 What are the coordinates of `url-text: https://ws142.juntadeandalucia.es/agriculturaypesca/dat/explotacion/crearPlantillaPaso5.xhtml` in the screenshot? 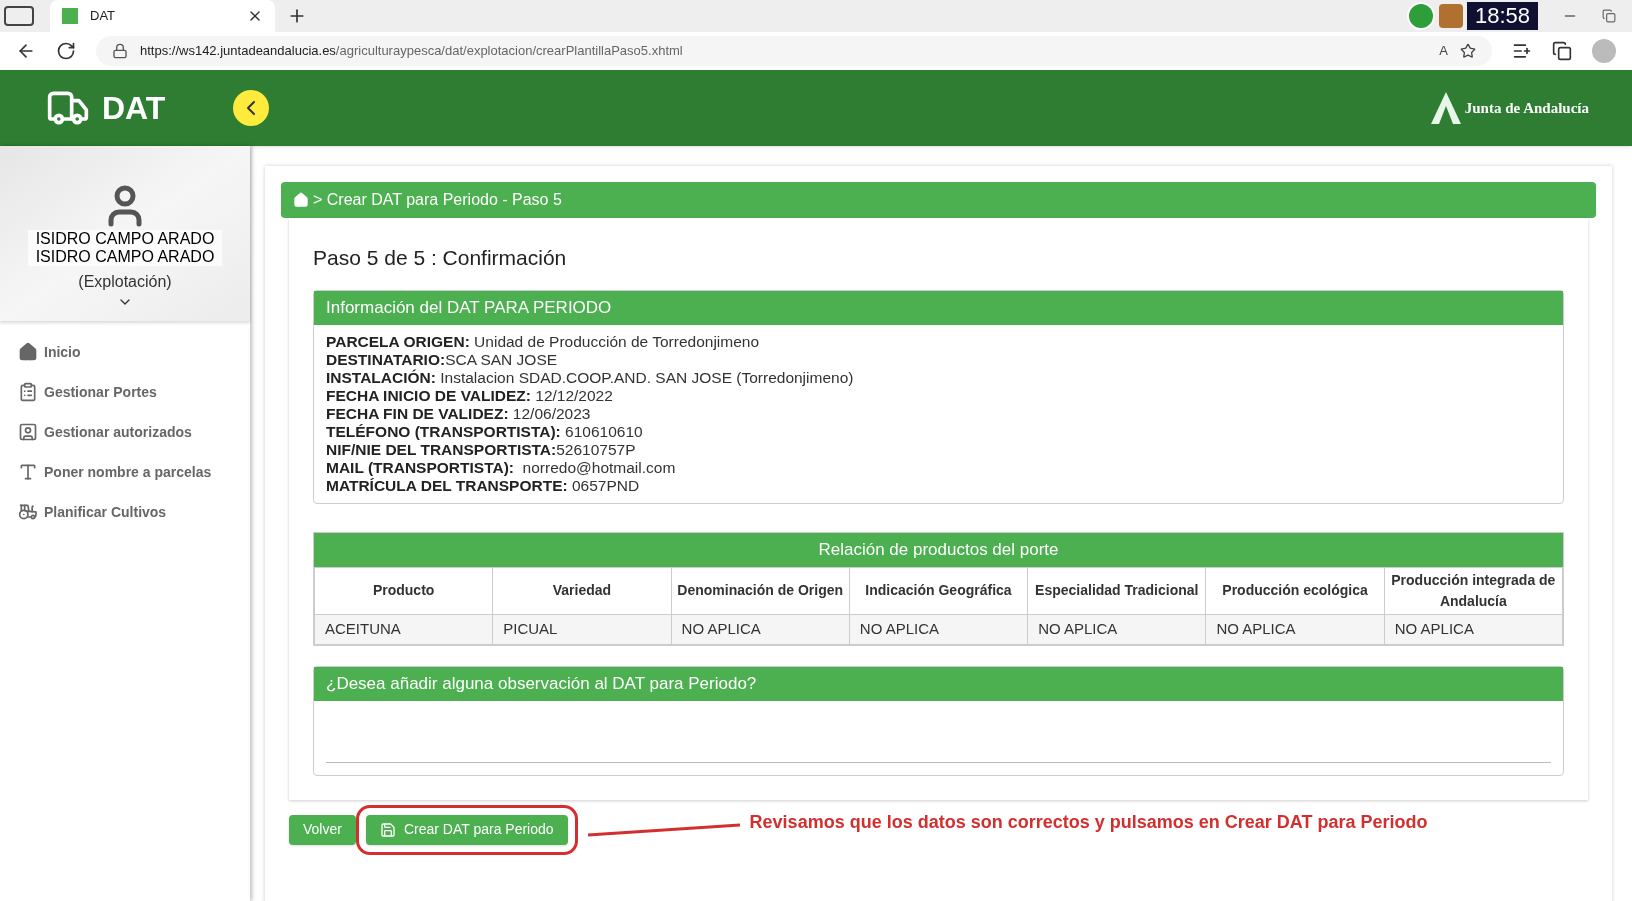 It's located at (411, 51).